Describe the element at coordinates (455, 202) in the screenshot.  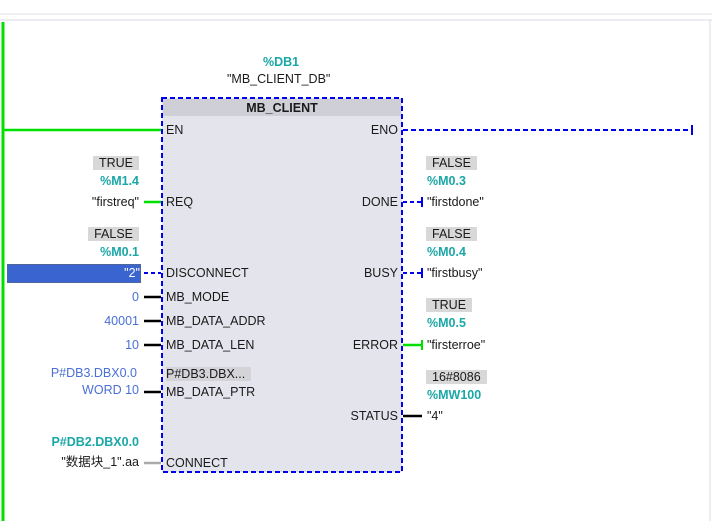
I see `done-operand: "firstdone"` at that location.